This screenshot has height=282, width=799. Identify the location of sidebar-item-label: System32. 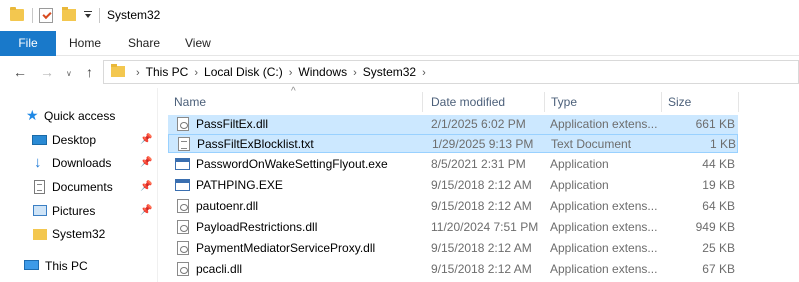
(79, 234).